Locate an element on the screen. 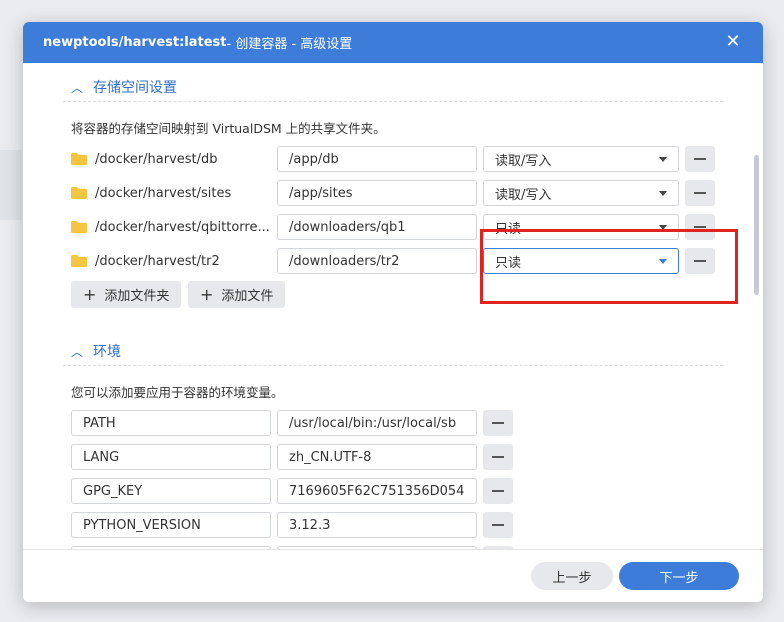  storage-section-header: ︿ 存储空间设置 is located at coordinates (124, 87).